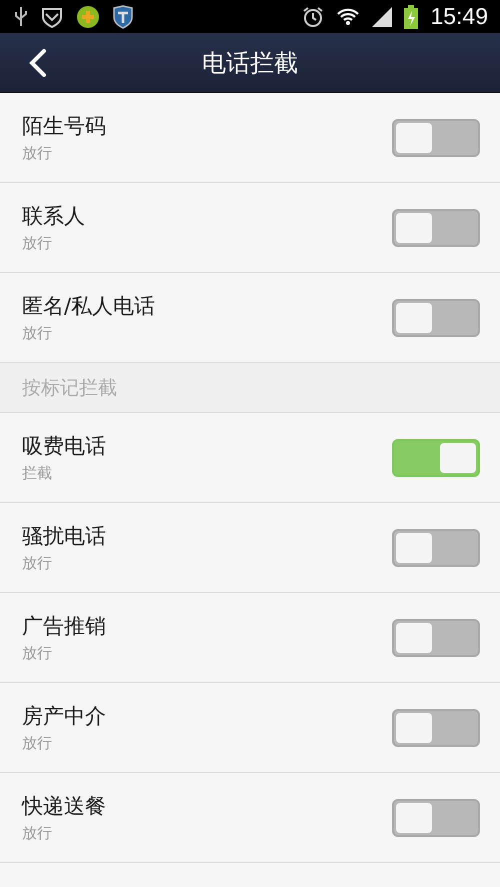  Describe the element at coordinates (64, 806) in the screenshot. I see `setting-label: 快递送餐` at that location.